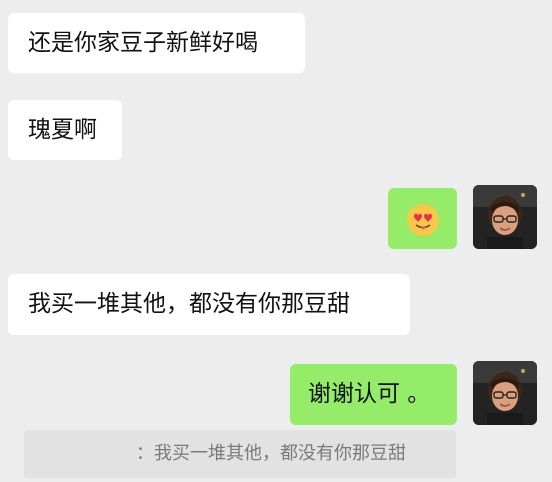 The width and height of the screenshot is (552, 482). I want to click on incoming-message-bubble: 瑰夏啊, so click(65, 130).